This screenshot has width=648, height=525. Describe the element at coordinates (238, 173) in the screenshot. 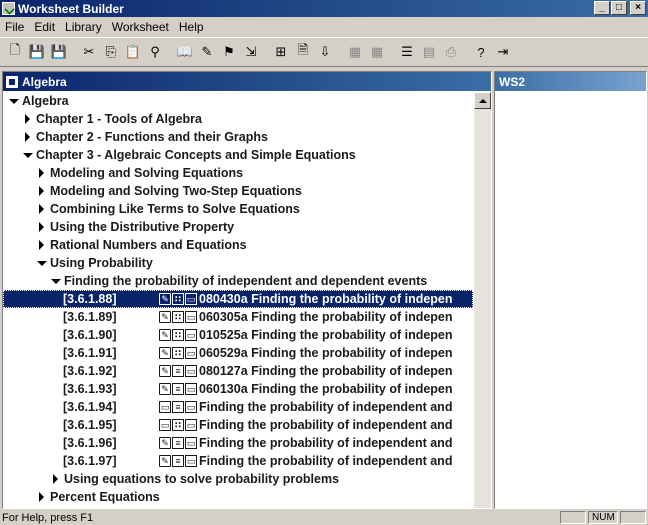

I see `tree-node: Modeling and Solving Equations` at that location.